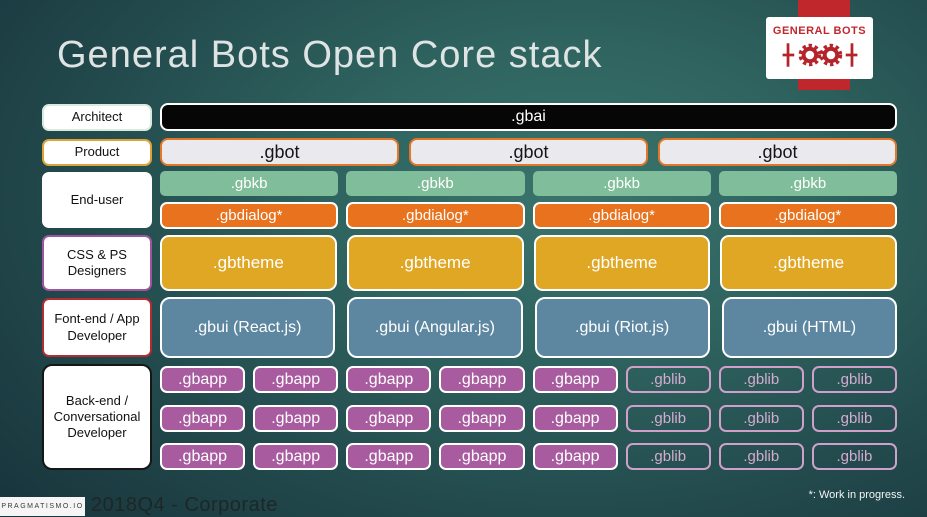 The height and width of the screenshot is (517, 927). What do you see at coordinates (97, 152) in the screenshot?
I see `role-label-product: Product` at bounding box center [97, 152].